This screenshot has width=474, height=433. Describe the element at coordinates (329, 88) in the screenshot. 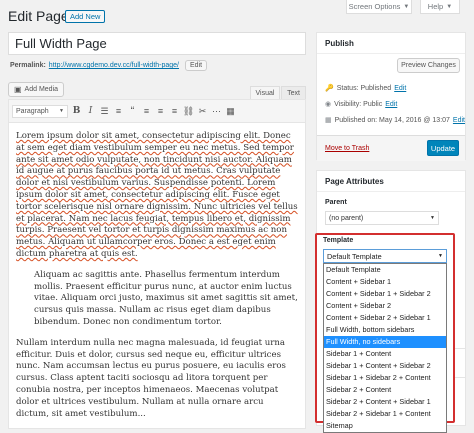

I see `key-icon: 🔑` at that location.